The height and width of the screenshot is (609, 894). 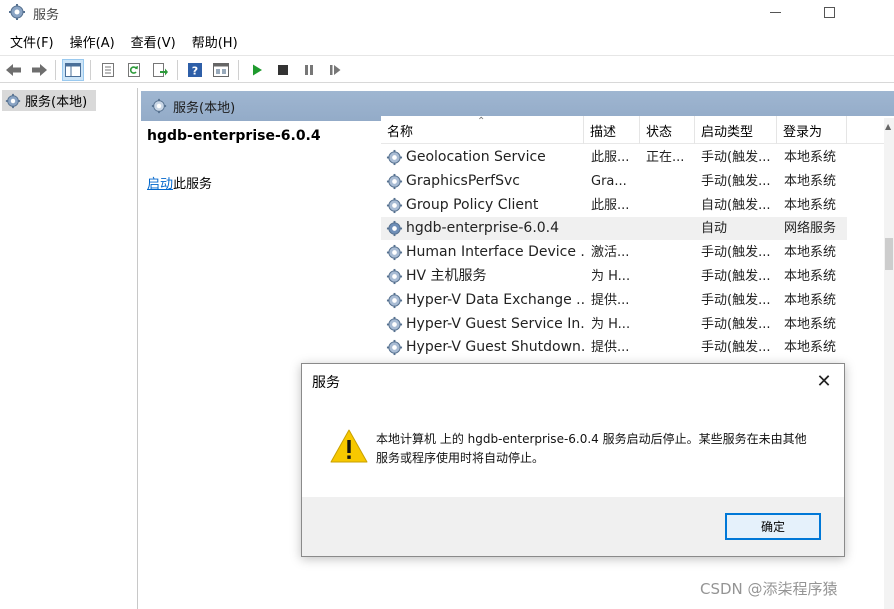 I want to click on console-tree-icon, so click(x=221, y=70).